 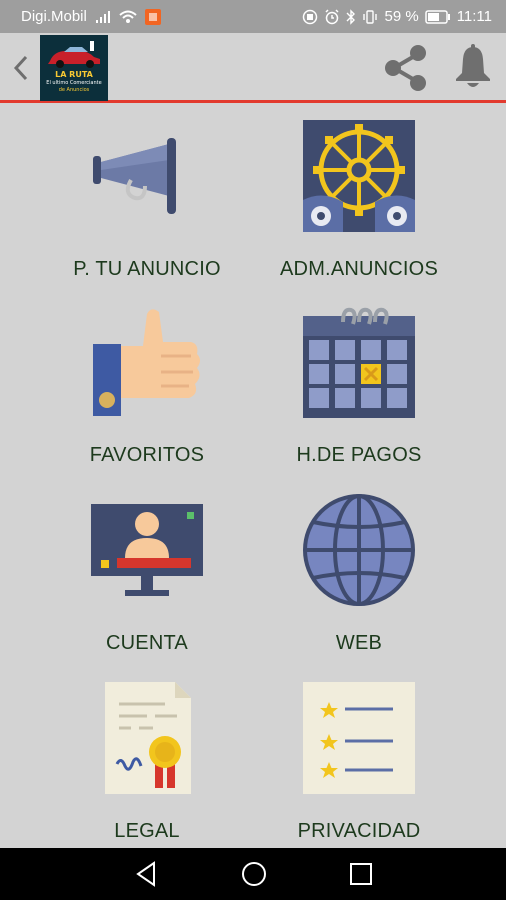 I want to click on menu-item-publicar-anuncio: P. TU ANUNCIO, so click(x=147, y=205).